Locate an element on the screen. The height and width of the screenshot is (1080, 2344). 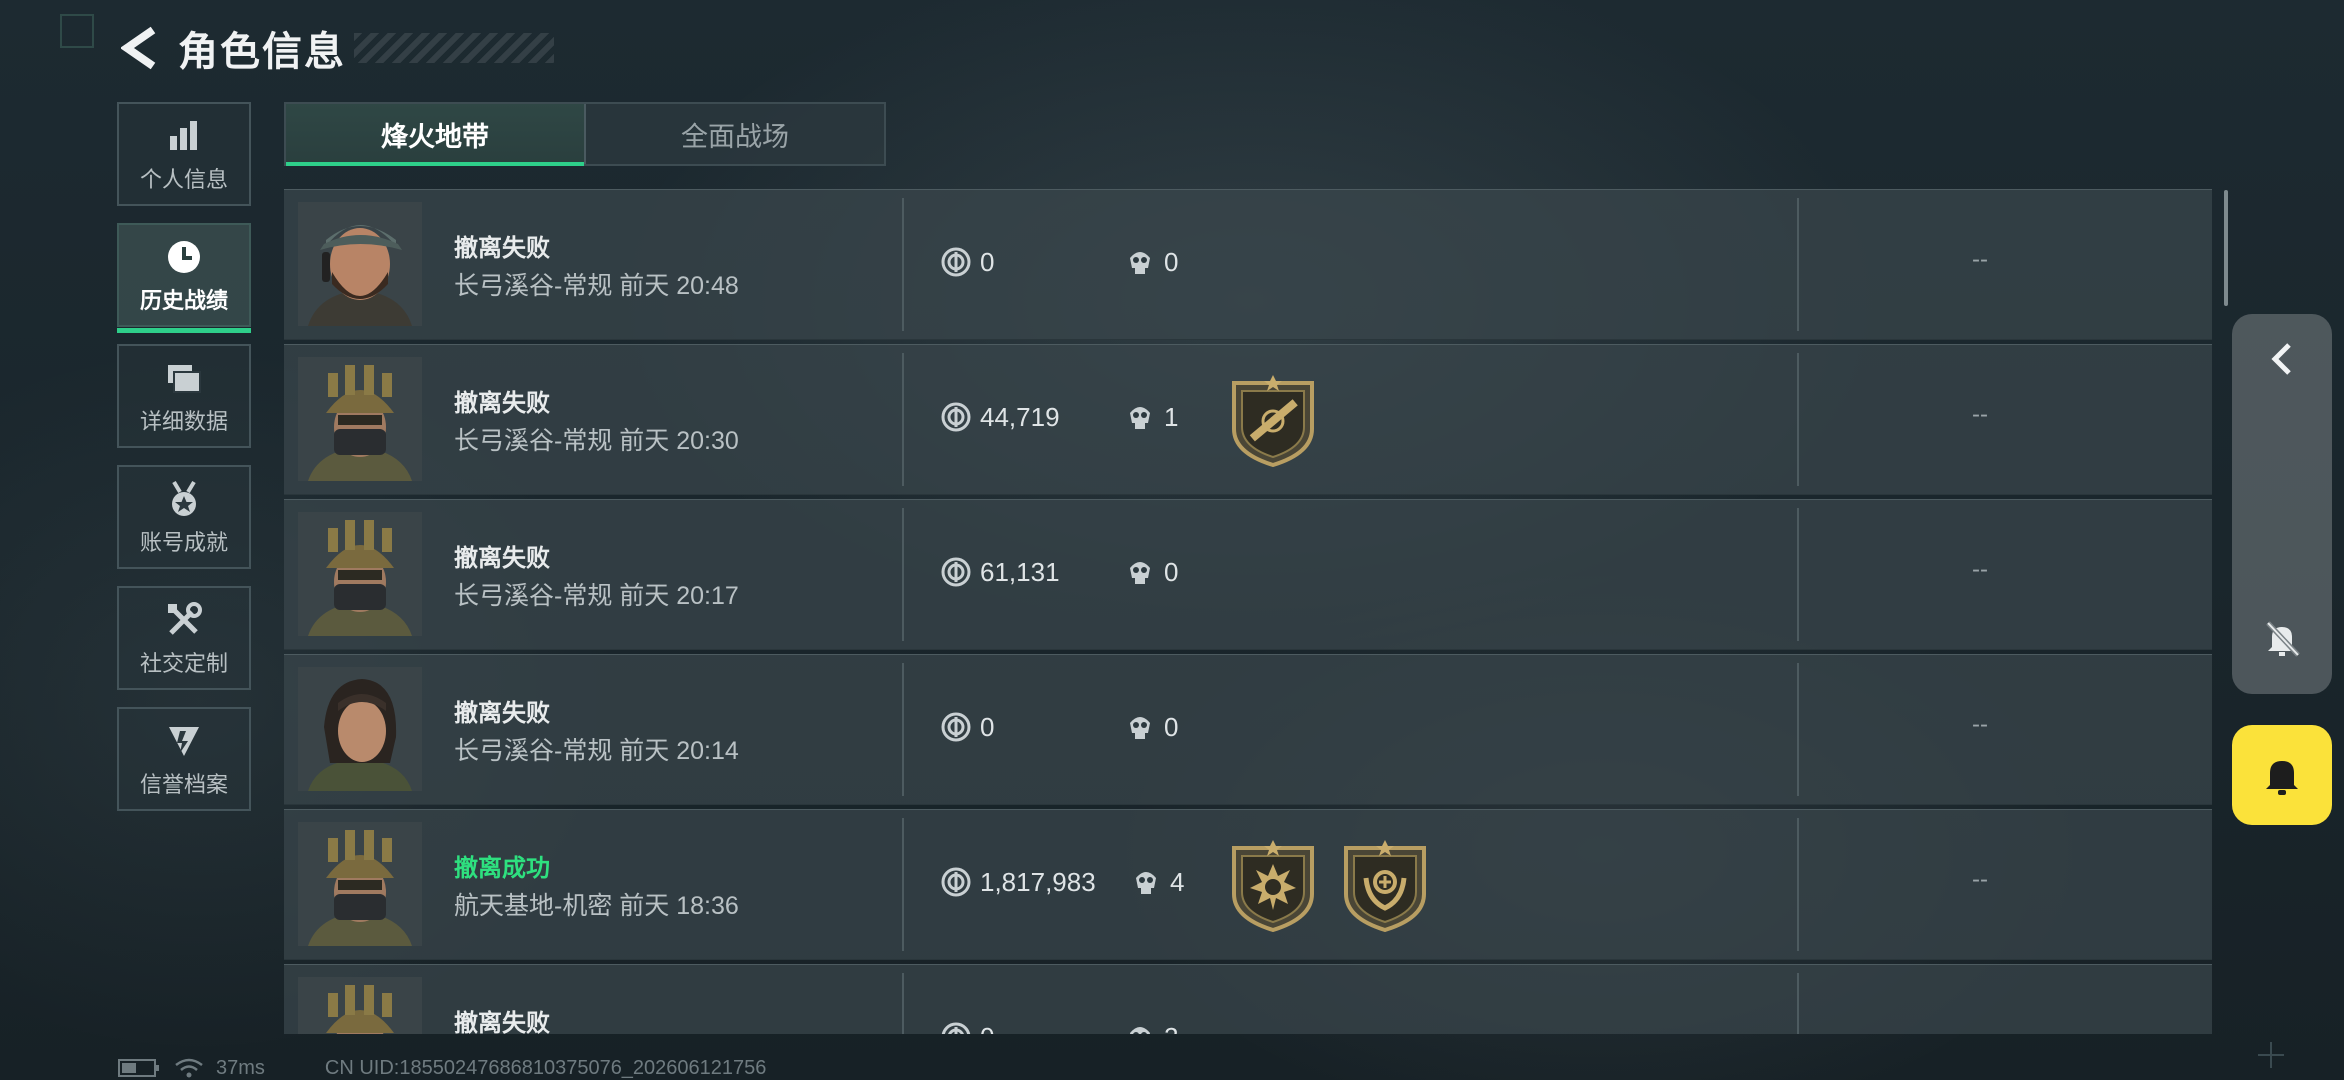
nav-item-personal-info: 个人信息 is located at coordinates (184, 154).